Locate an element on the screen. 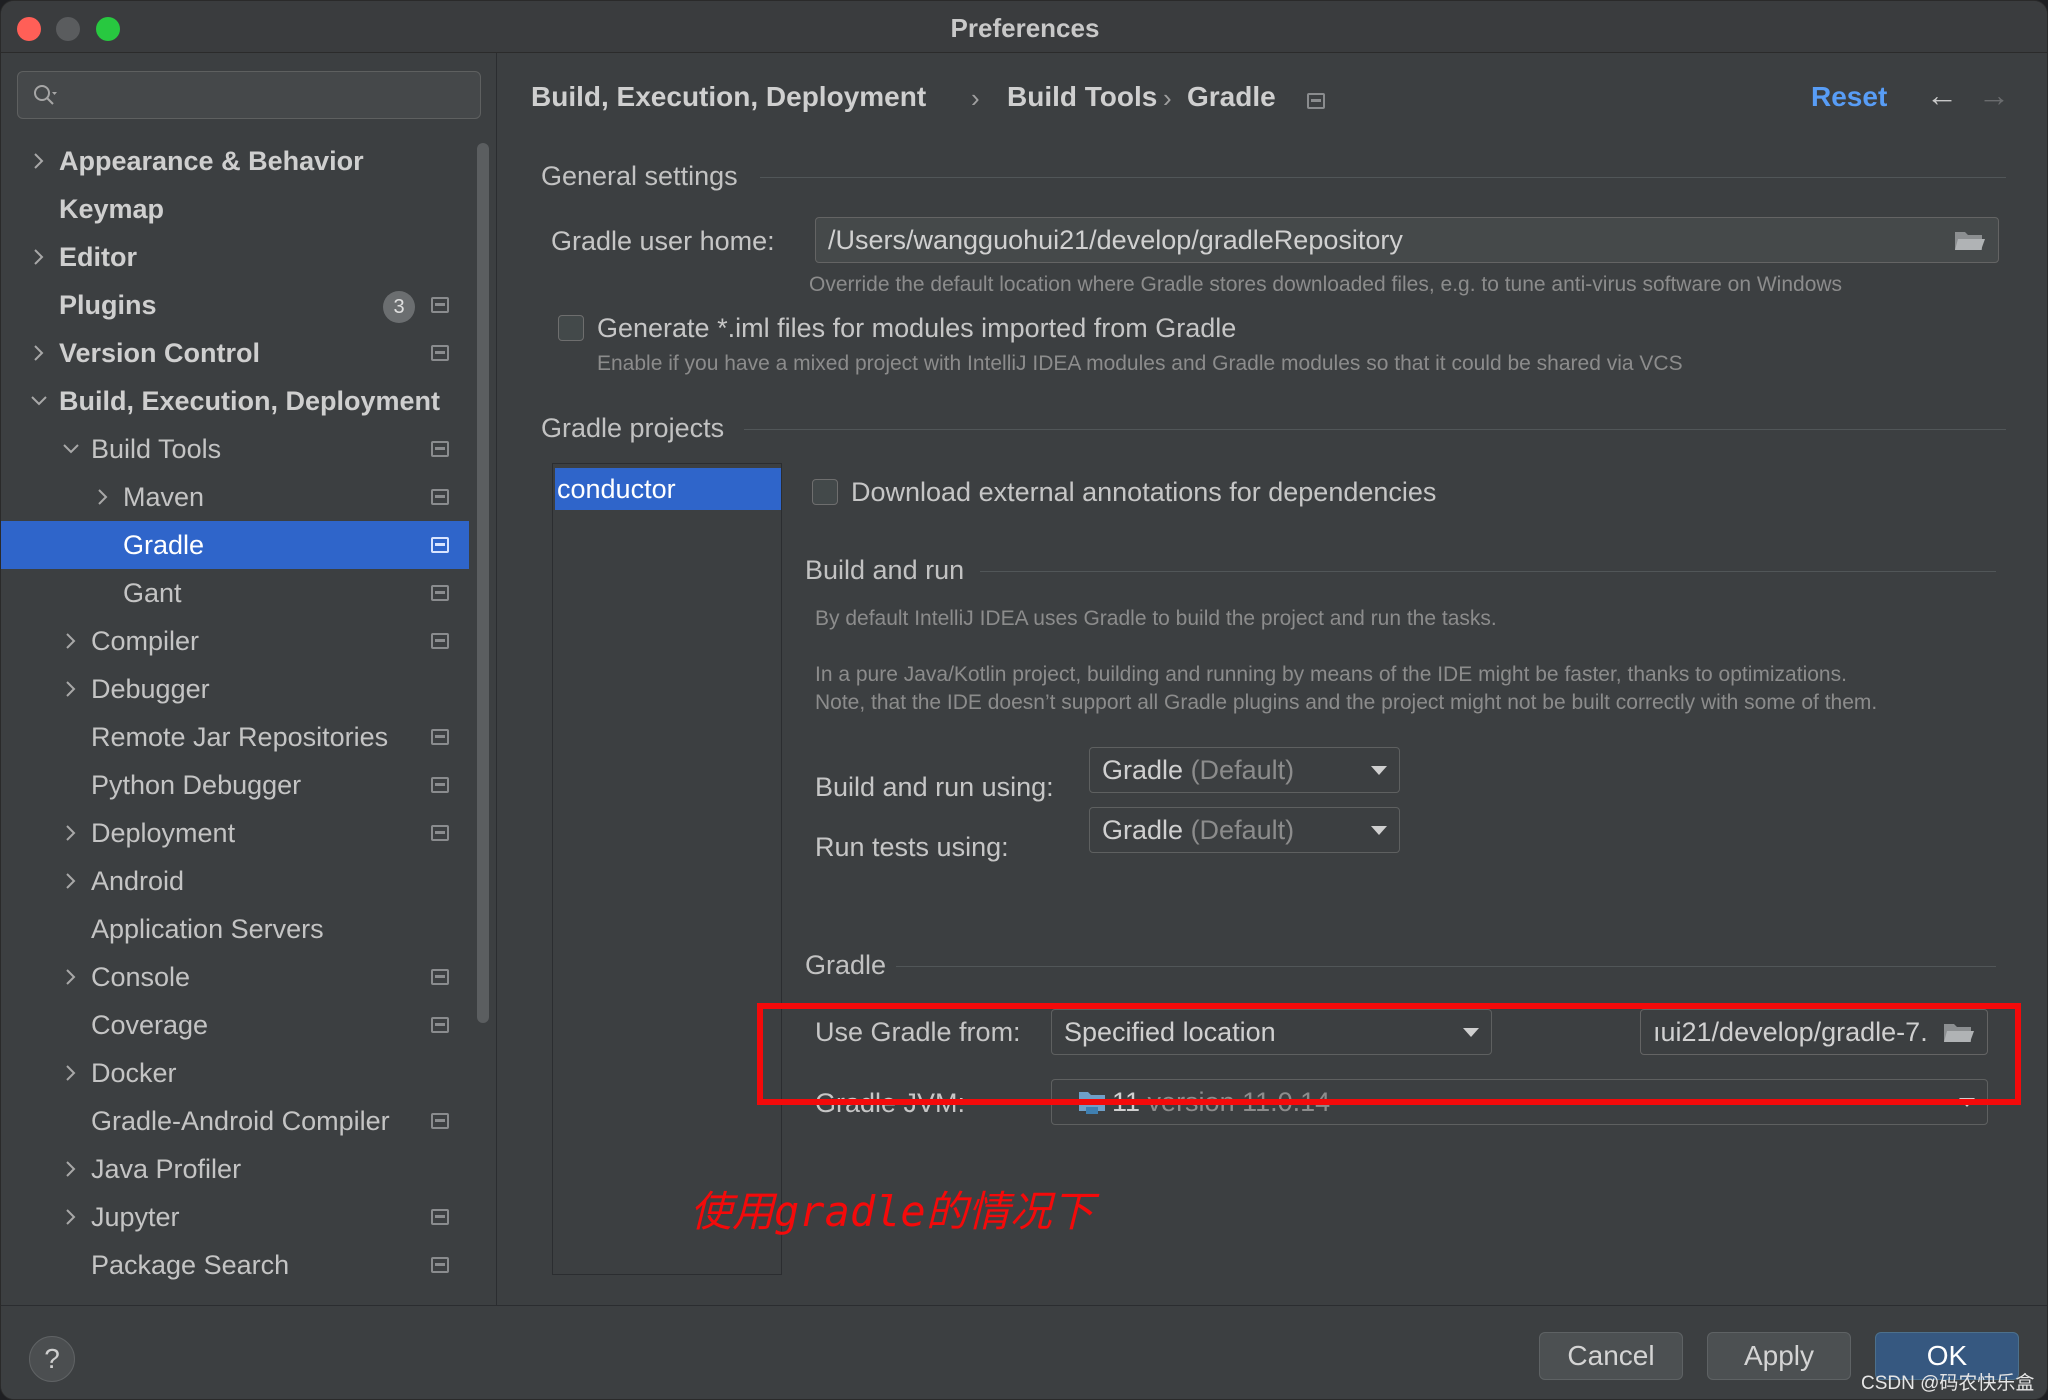  breadcrumb-item: Build Tools is located at coordinates (1082, 96).